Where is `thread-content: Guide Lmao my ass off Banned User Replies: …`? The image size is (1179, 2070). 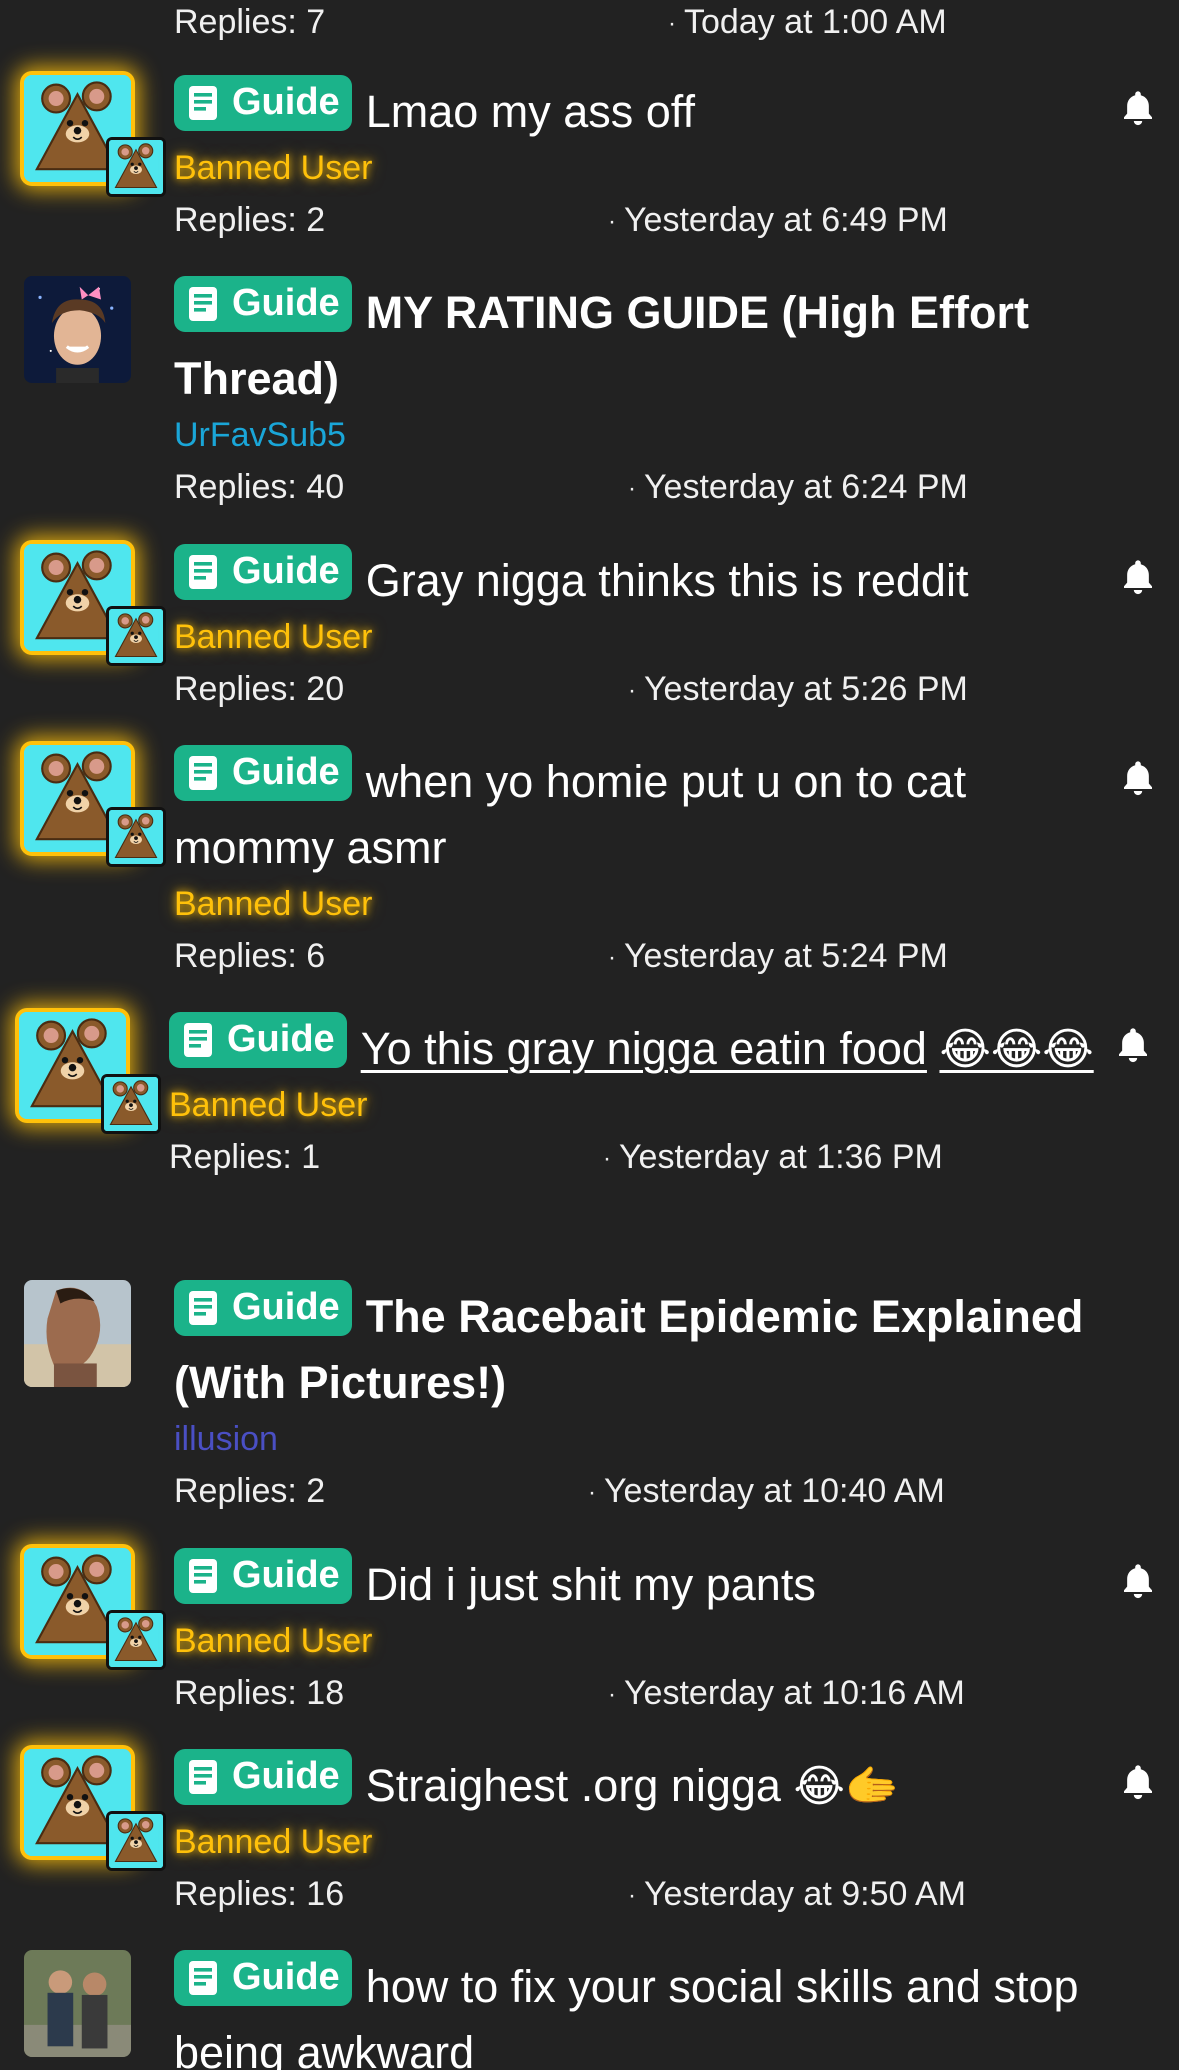
thread-content: Guide Lmao my ass off Banned User Replies: … is located at coordinates (636, 160).